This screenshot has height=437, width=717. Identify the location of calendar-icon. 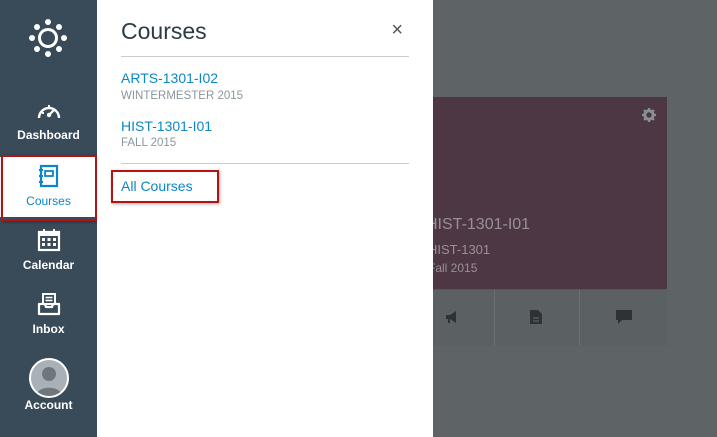
(48, 240).